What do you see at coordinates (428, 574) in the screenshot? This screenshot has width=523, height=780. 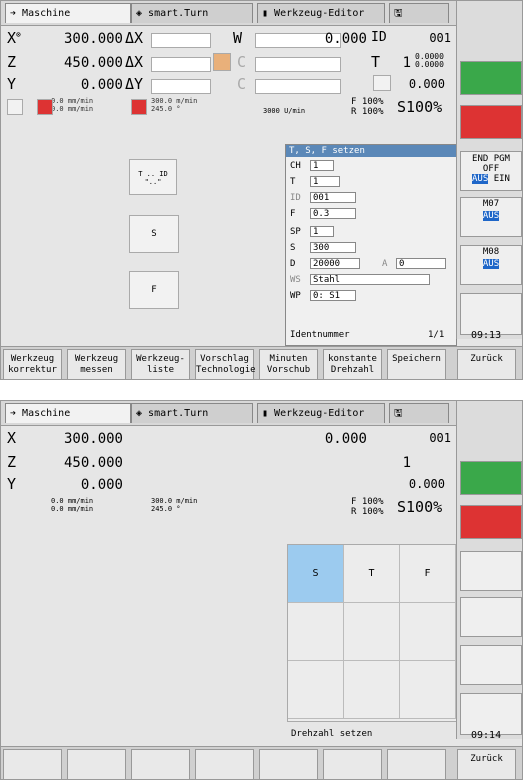 I see `grid-feed: F` at bounding box center [428, 574].